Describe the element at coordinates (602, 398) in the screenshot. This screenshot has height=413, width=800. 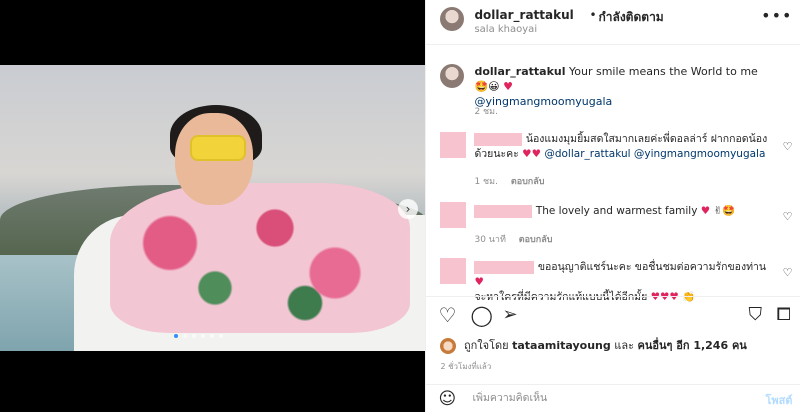
I see `comment-input` at that location.